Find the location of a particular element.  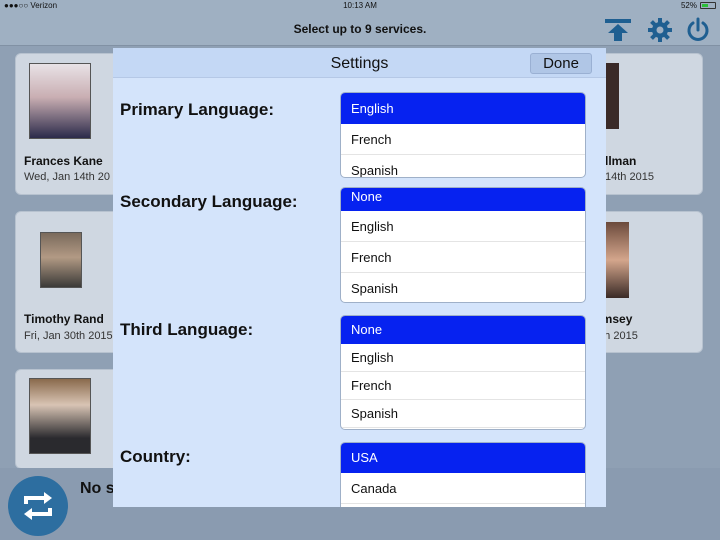

picker-option-selected: English is located at coordinates (463, 108).